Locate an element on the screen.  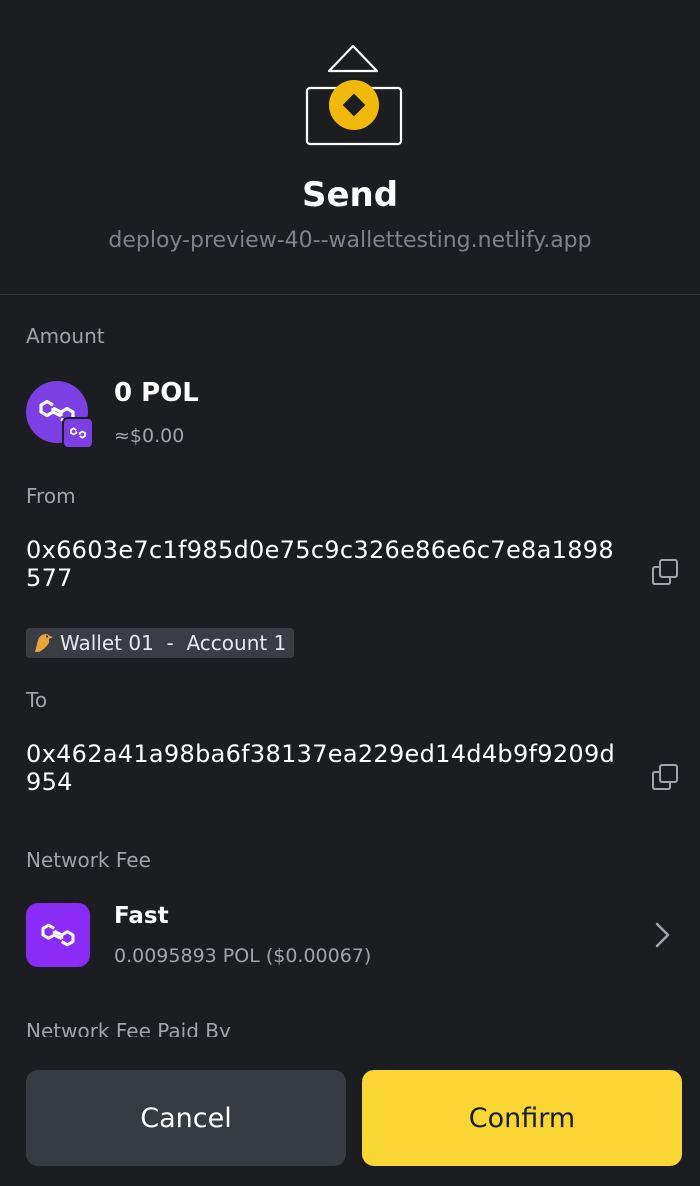
action-footer: Cancel Confirm is located at coordinates (350, 1111).